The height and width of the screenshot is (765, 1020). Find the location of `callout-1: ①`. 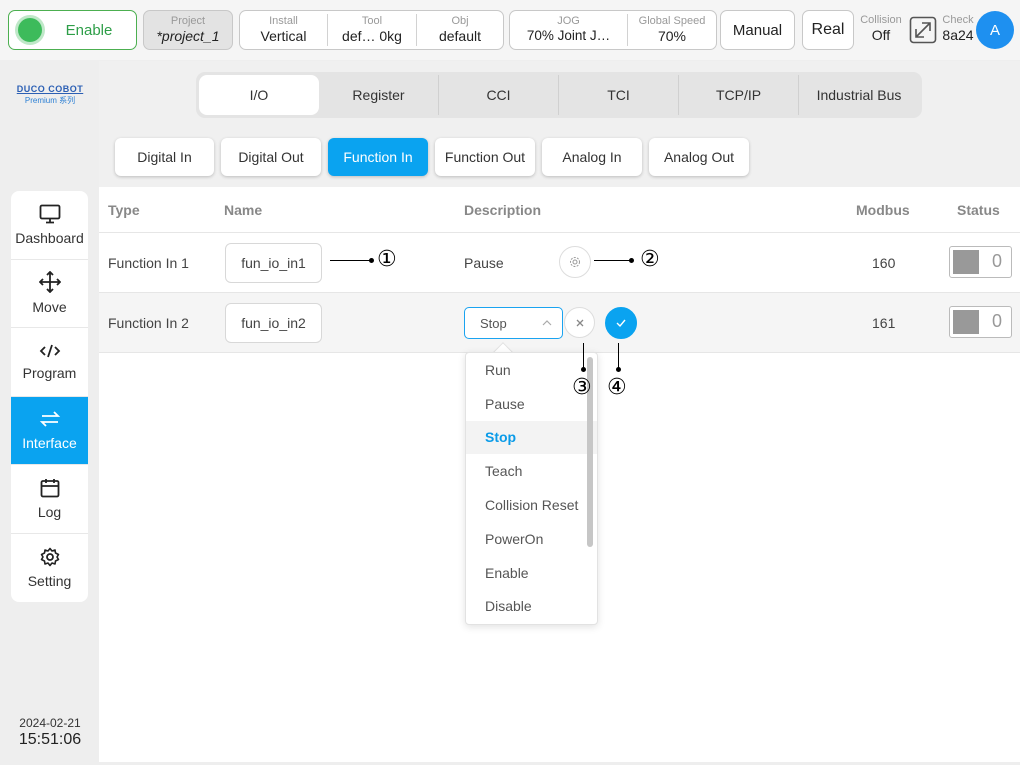

callout-1: ① is located at coordinates (387, 259).